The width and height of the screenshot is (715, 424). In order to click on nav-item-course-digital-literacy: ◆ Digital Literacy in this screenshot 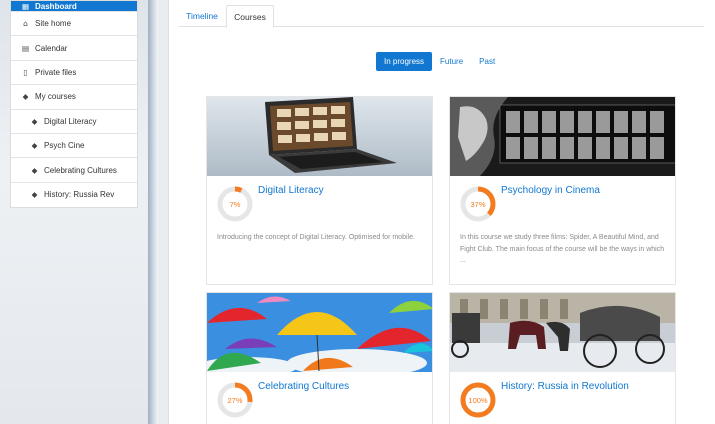, I will do `click(74, 122)`.